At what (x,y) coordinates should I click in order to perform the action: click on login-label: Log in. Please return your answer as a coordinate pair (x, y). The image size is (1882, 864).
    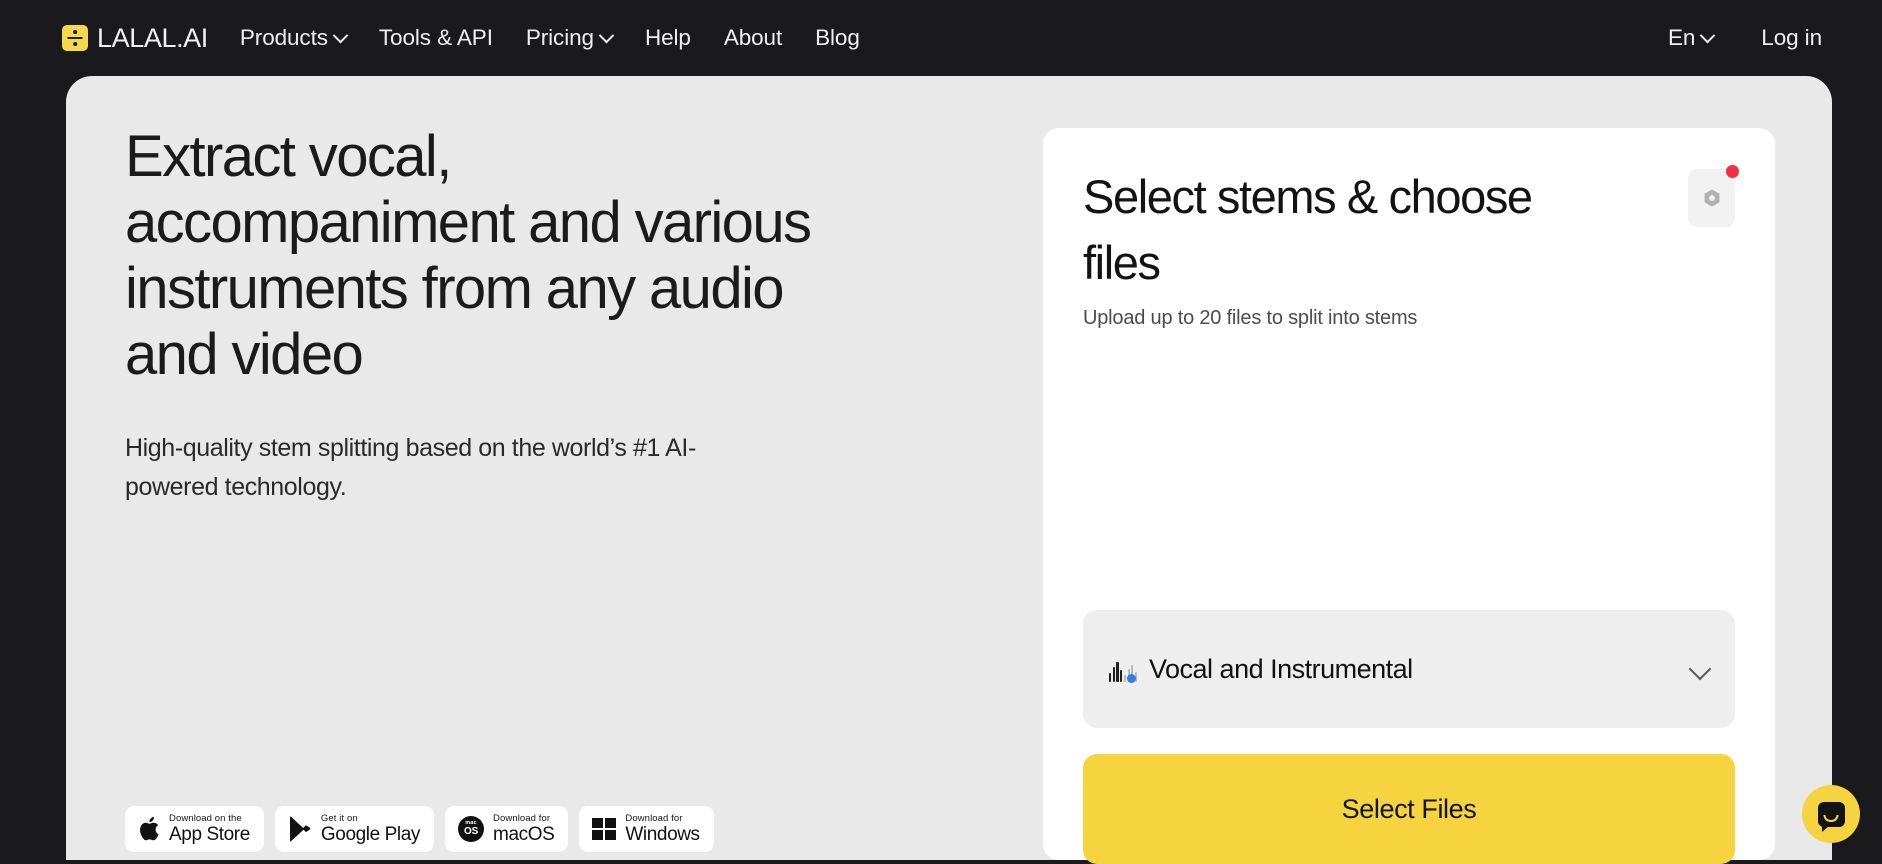
    Looking at the image, I should click on (1791, 38).